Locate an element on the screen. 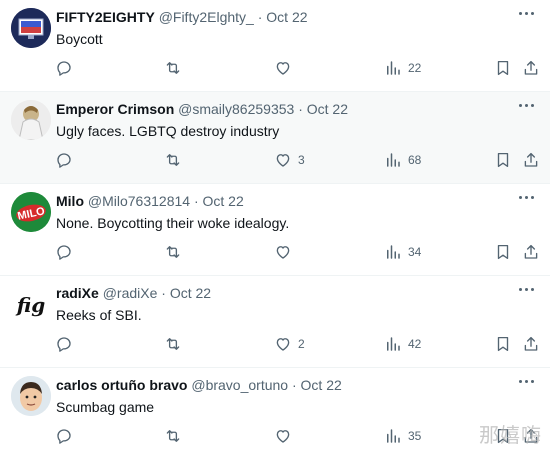 This screenshot has width=550, height=452. avatar: fig is located at coordinates (31, 304).